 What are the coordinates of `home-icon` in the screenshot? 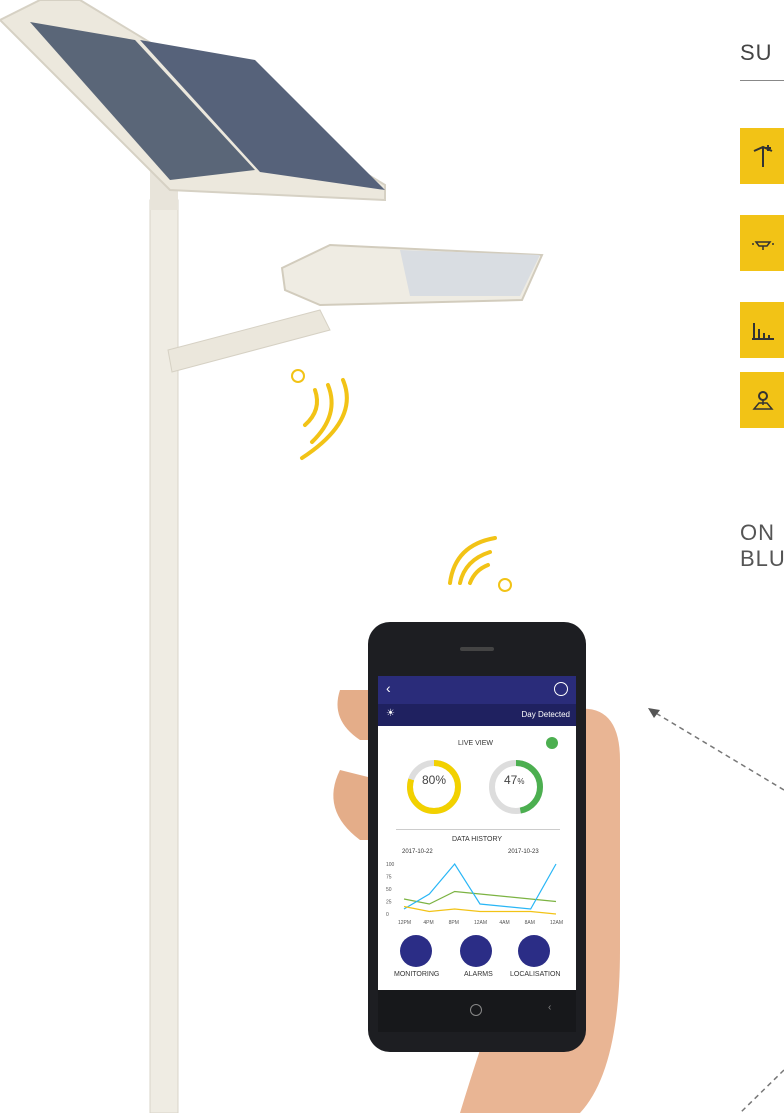 It's located at (476, 1010).